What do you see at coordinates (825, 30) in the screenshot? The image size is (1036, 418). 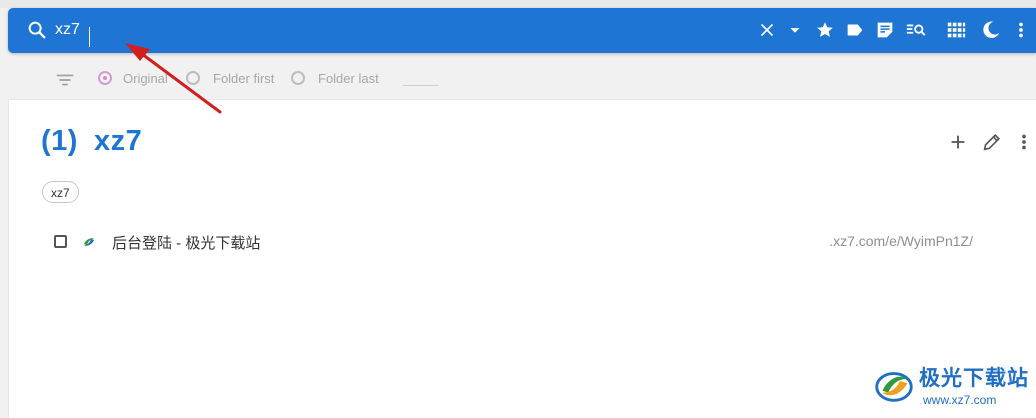 I see `star-icon` at bounding box center [825, 30].